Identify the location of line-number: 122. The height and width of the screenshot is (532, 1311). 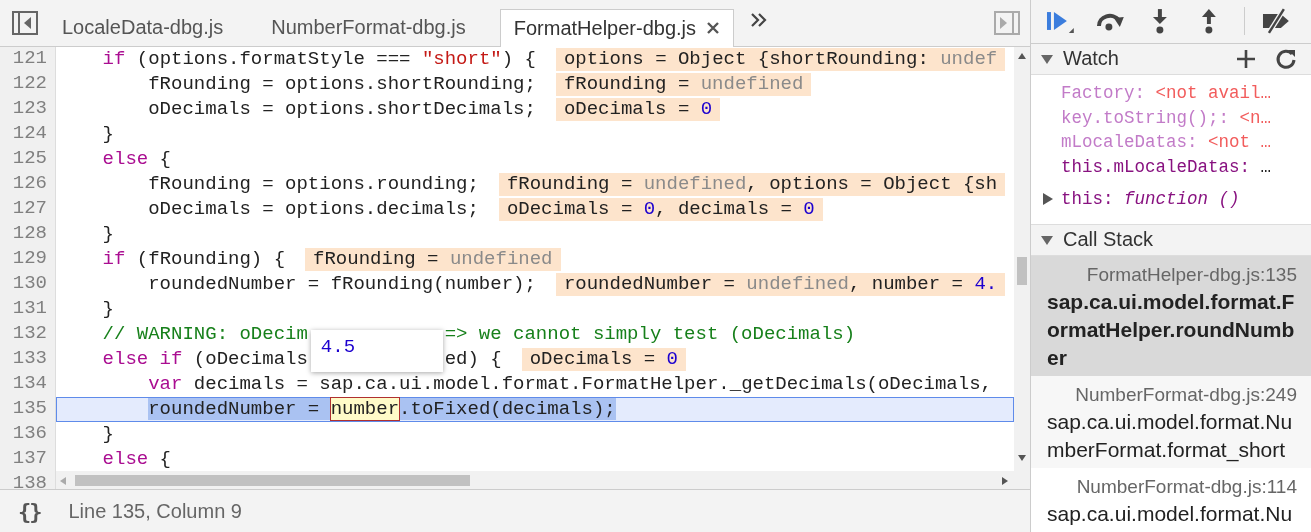
(29, 83).